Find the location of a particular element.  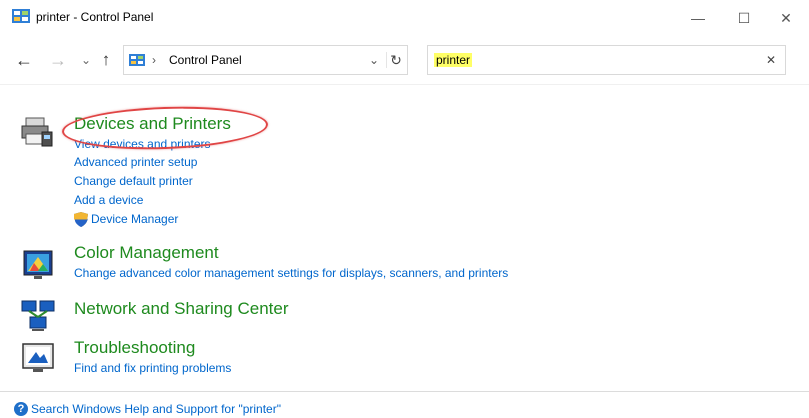

back-button: ← is located at coordinates (24, 60).